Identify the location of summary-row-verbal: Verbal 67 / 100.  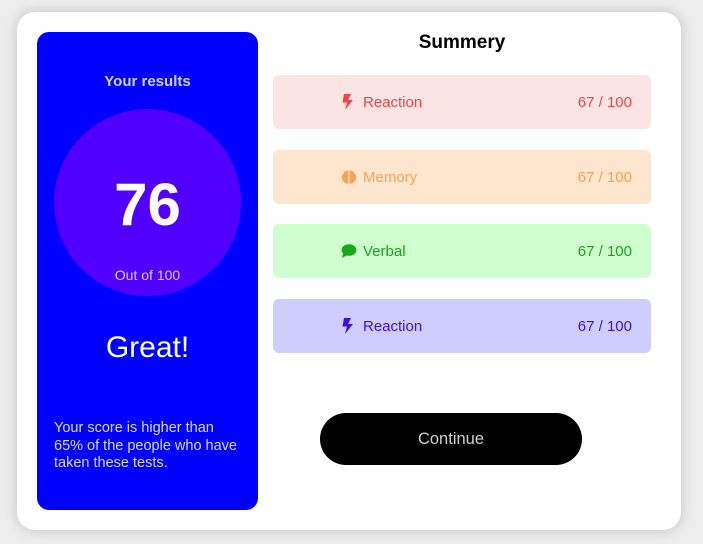
(462, 251).